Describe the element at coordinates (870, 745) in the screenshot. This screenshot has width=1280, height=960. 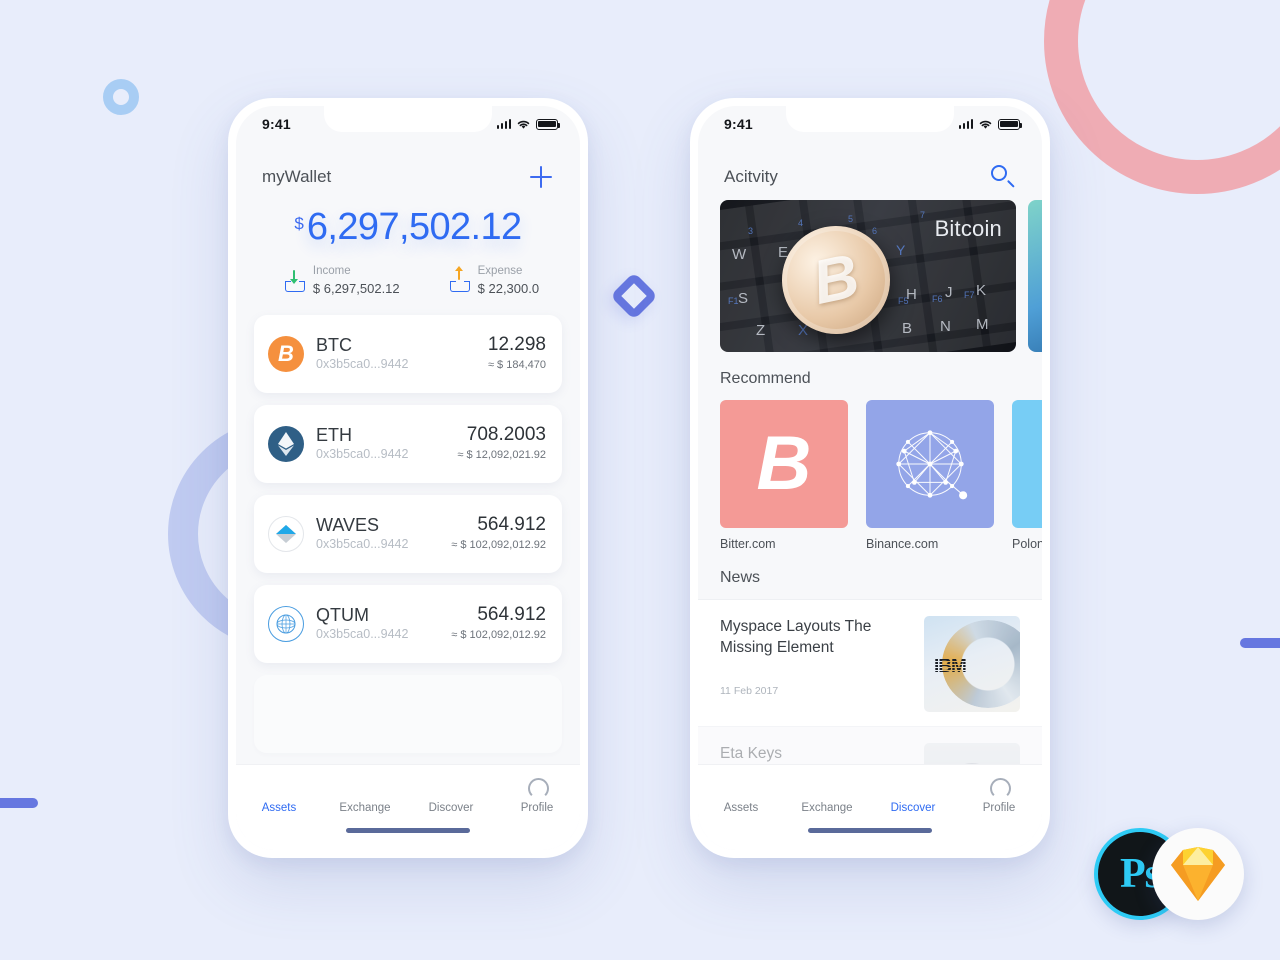
I see `list-item: Eta Keys` at that location.